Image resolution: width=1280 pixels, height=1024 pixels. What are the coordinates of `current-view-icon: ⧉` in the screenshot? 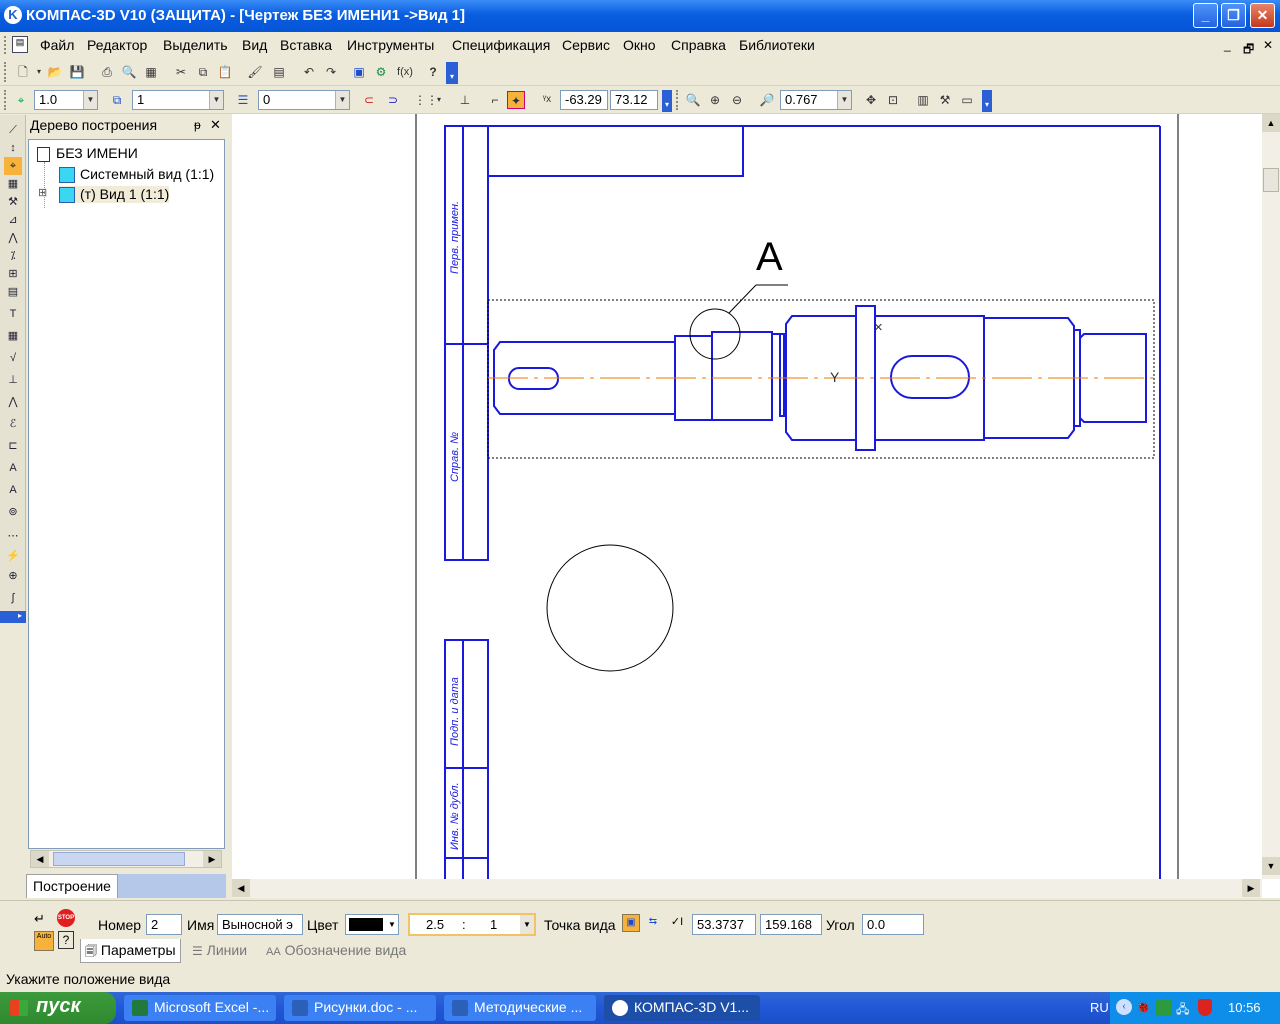 It's located at (117, 100).